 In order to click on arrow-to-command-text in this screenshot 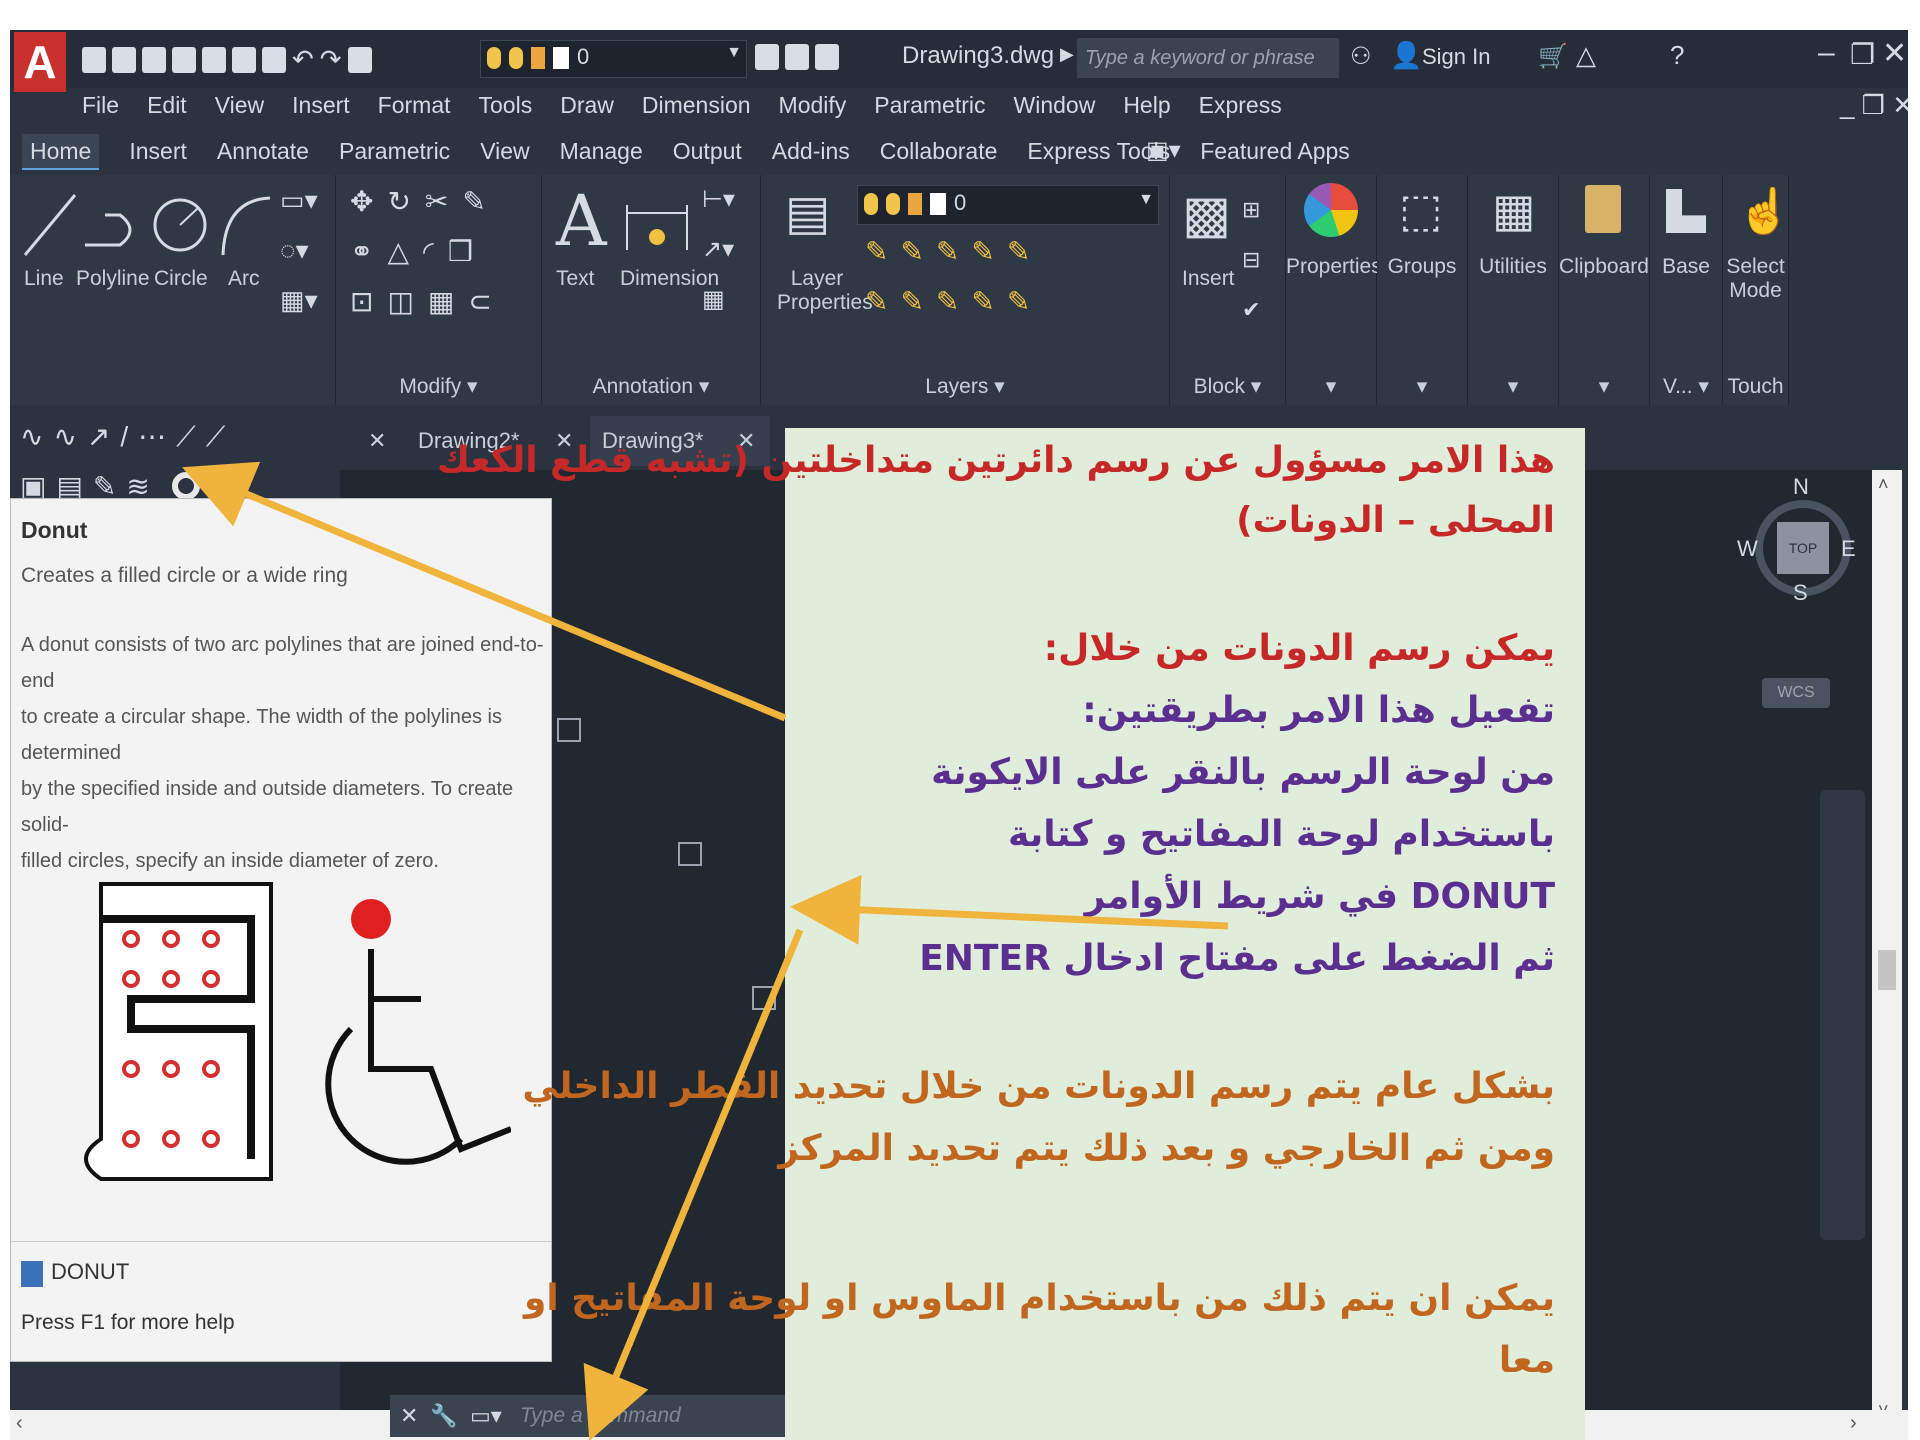, I will do `click(1009, 909)`.